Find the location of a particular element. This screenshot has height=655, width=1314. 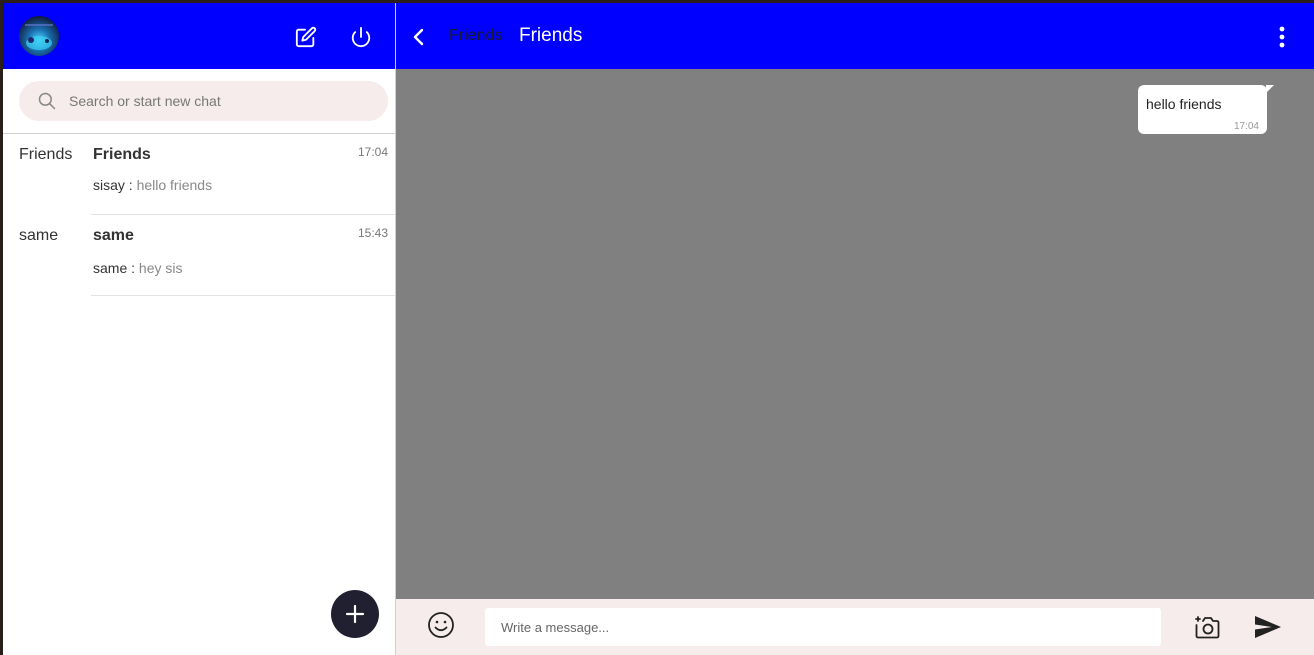

more-vertical-icon is located at coordinates (1282, 37).